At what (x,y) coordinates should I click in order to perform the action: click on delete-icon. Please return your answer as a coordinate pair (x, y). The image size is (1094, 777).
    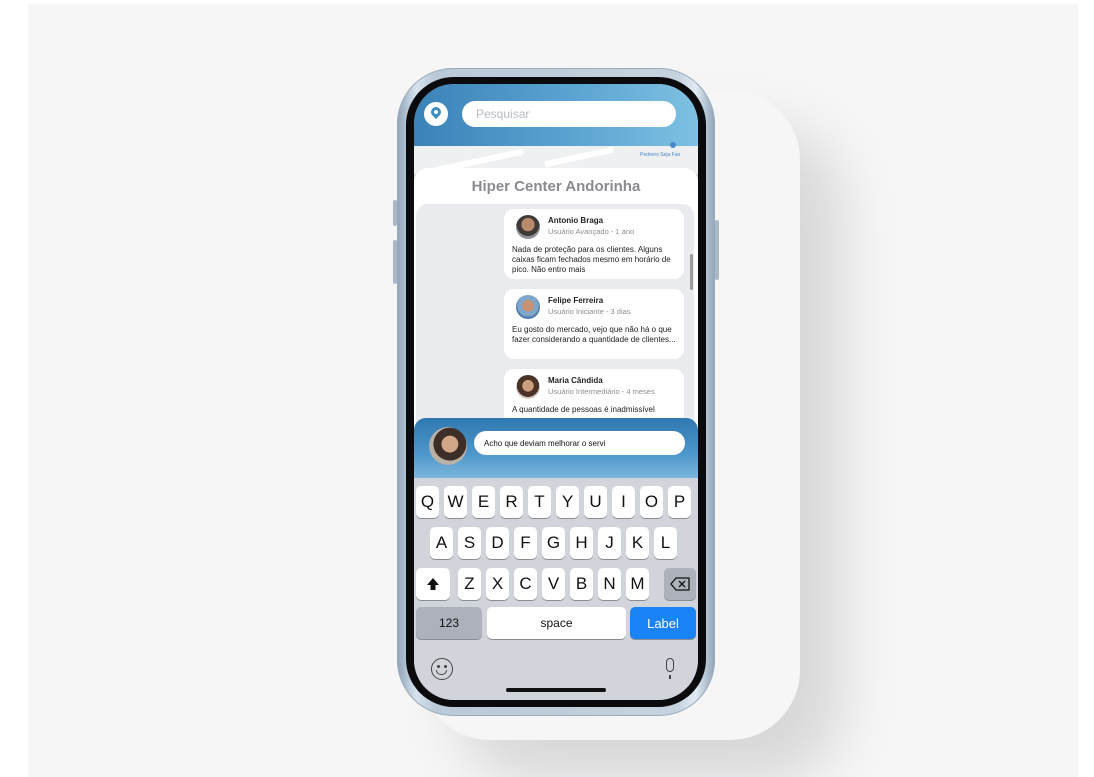
    Looking at the image, I should click on (680, 584).